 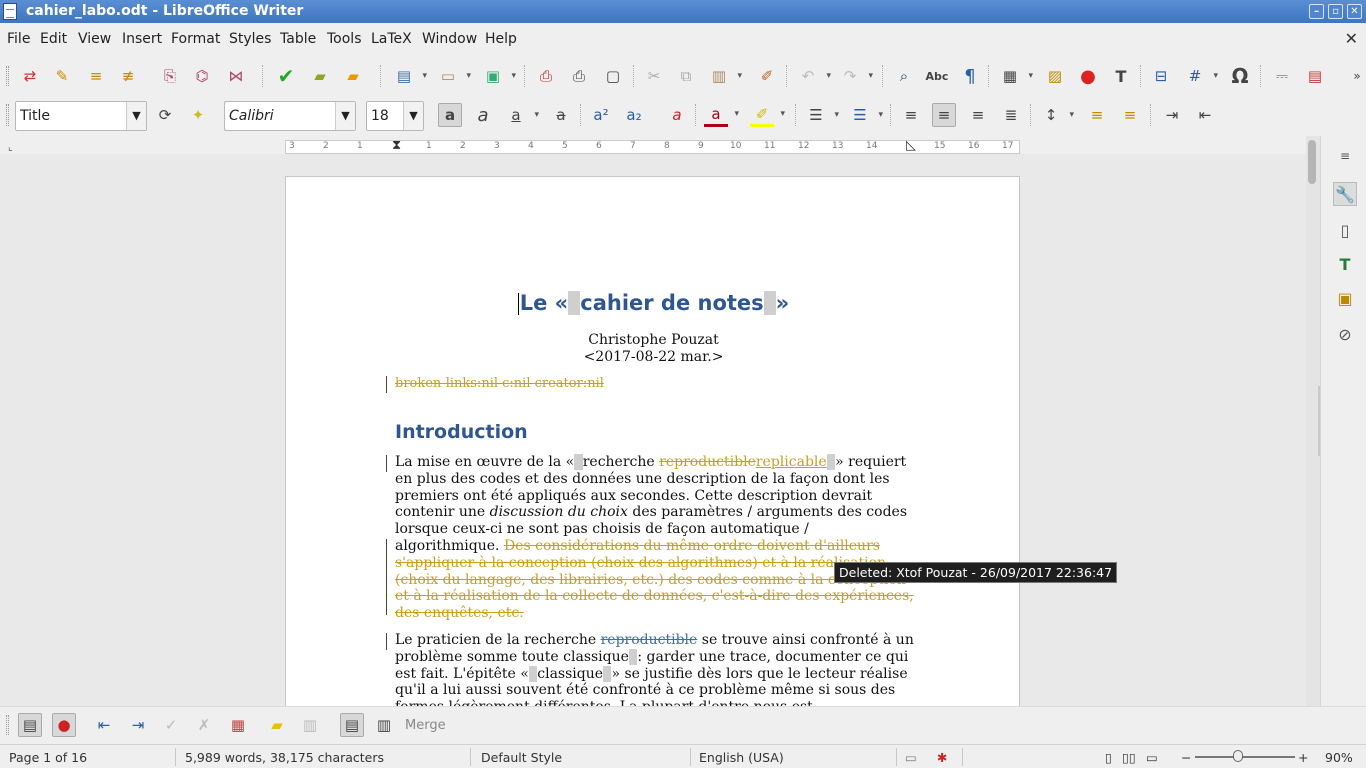 What do you see at coordinates (546, 76) in the screenshot?
I see `export-pdf-icon: ⎙` at bounding box center [546, 76].